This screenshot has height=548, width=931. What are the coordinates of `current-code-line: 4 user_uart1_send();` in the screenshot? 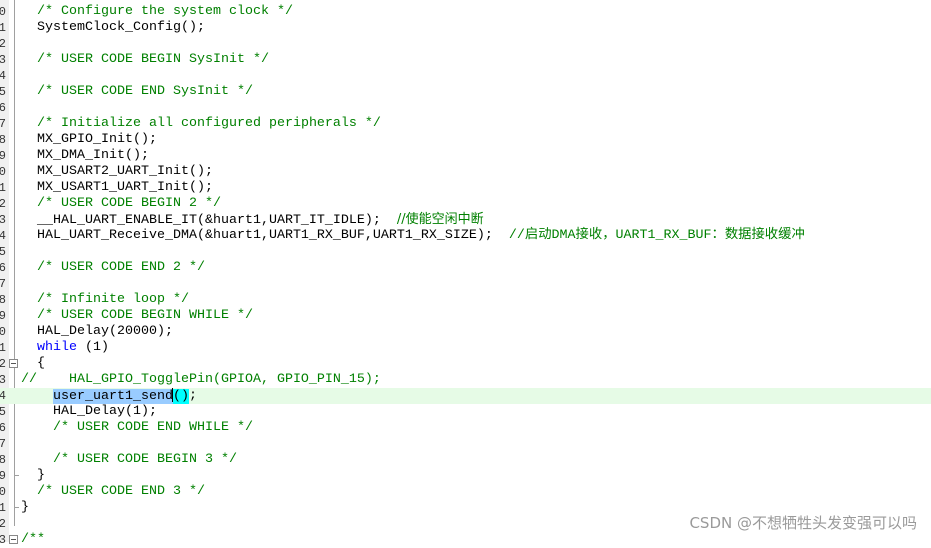 It's located at (465, 396).